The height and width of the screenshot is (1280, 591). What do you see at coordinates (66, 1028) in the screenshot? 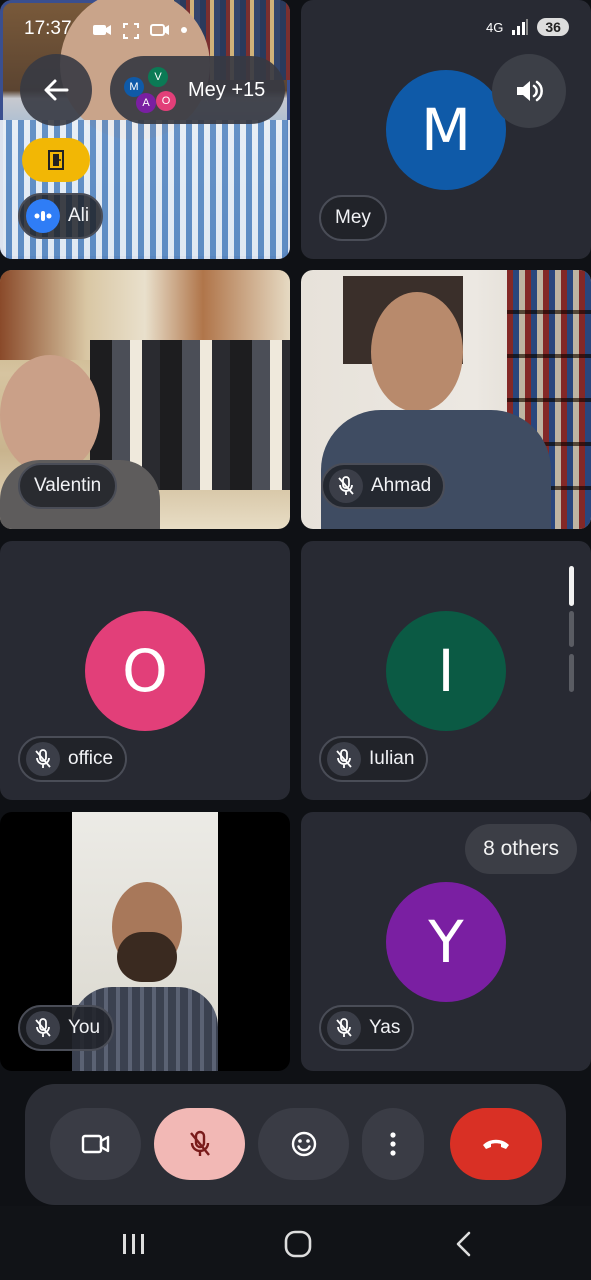
I see `name-pill-you: You` at bounding box center [66, 1028].